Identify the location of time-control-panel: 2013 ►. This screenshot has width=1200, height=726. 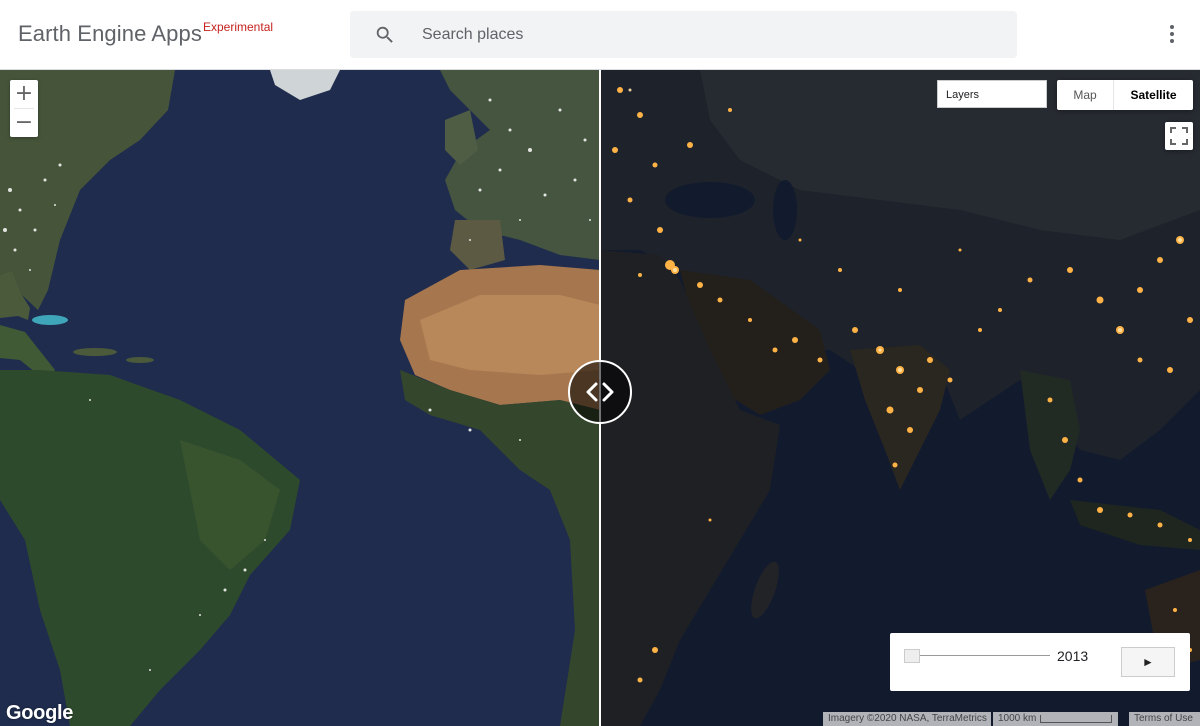
(1040, 662).